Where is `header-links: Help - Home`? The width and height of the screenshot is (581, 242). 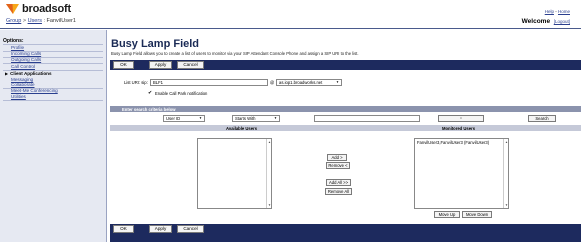
header-links: Help - Home is located at coordinates (557, 11).